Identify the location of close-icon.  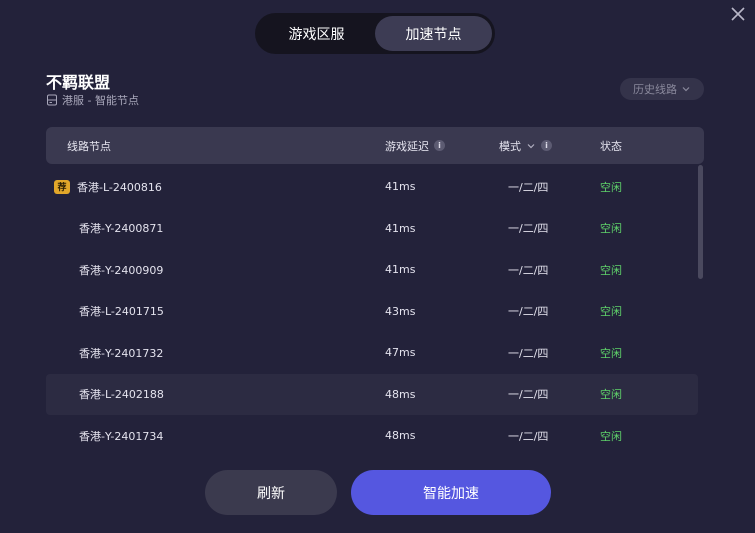
(738, 14).